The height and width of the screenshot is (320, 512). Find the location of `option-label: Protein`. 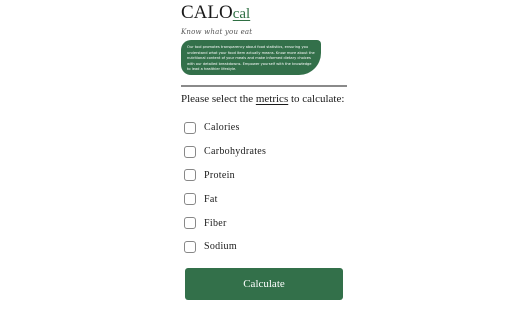

option-label: Protein is located at coordinates (219, 175).